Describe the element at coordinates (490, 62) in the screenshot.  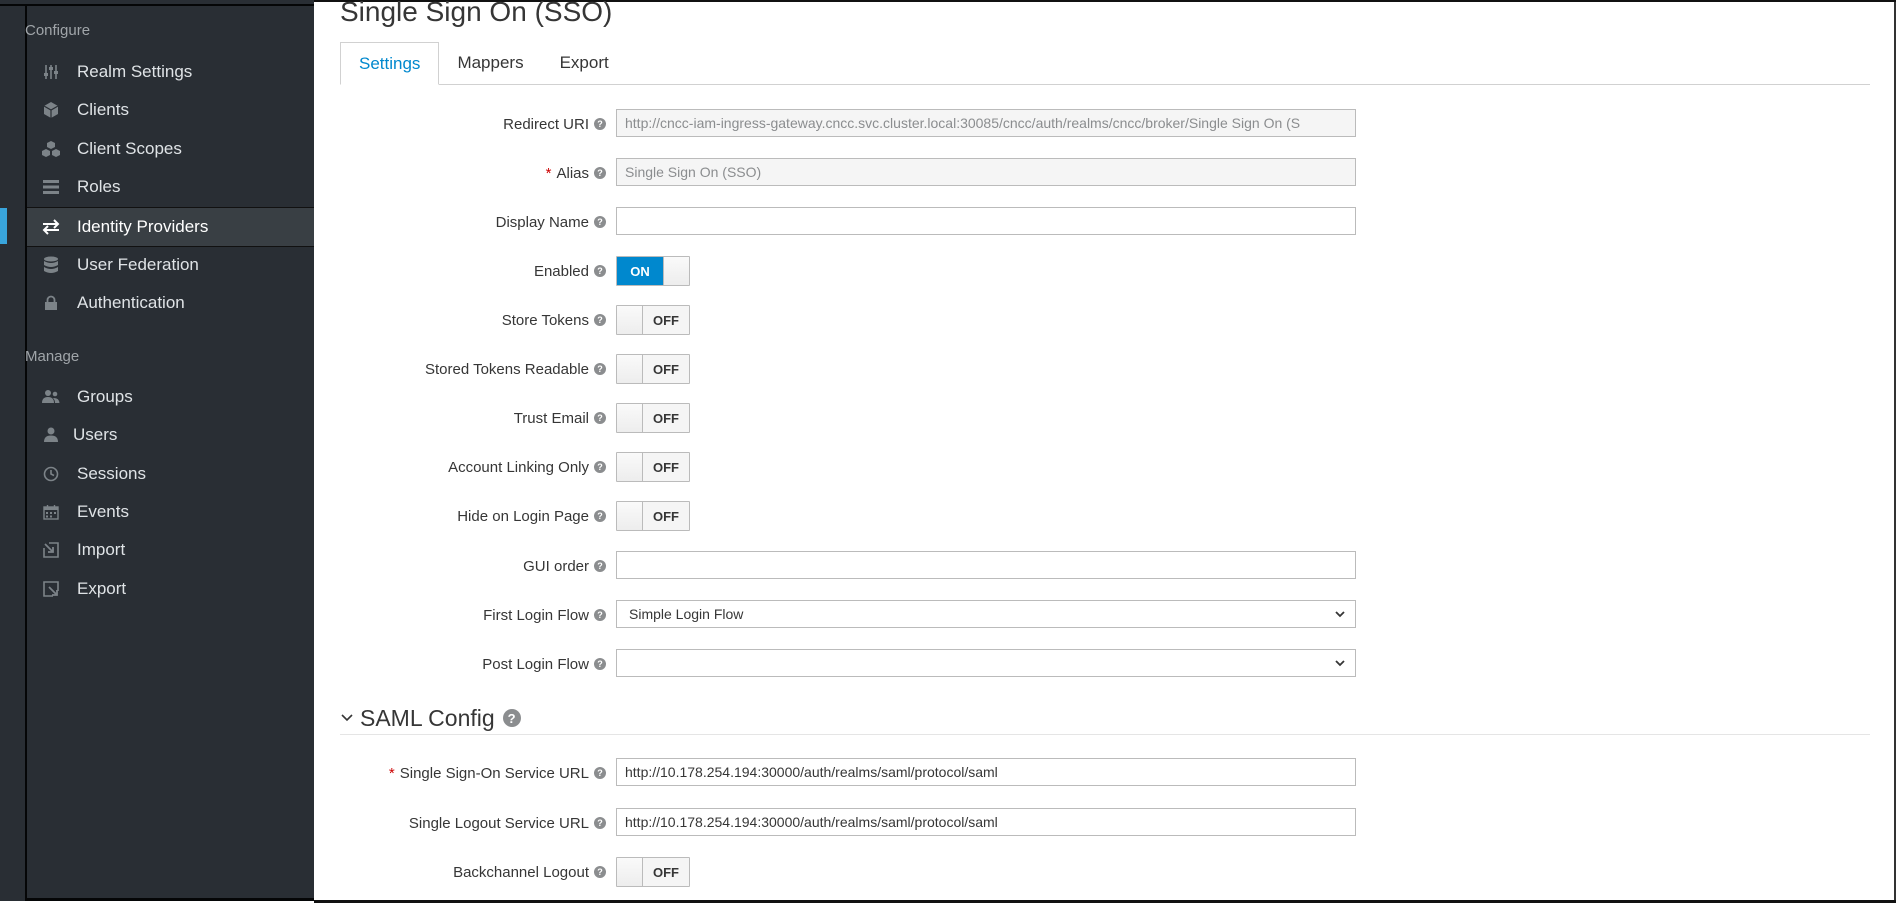
I see `tab-mappers: Mappers` at that location.